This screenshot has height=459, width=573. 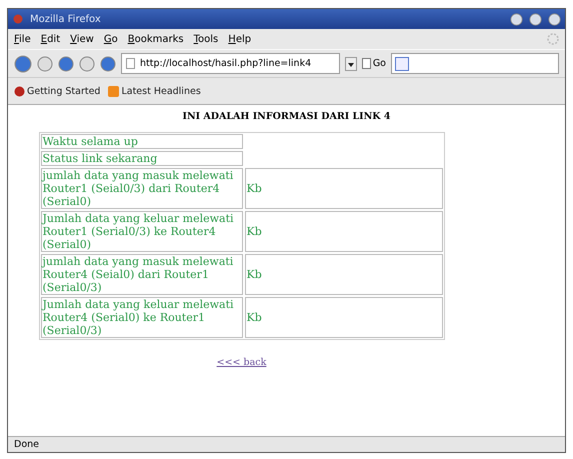 What do you see at coordinates (230, 63) in the screenshot?
I see `address-field: http://localhost/hasil.php?line=link4` at bounding box center [230, 63].